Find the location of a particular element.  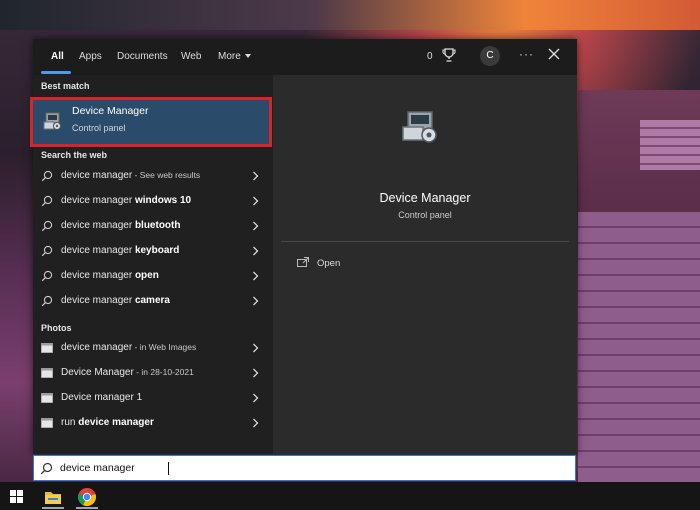

result-text-prefix: run is located at coordinates (70, 422).